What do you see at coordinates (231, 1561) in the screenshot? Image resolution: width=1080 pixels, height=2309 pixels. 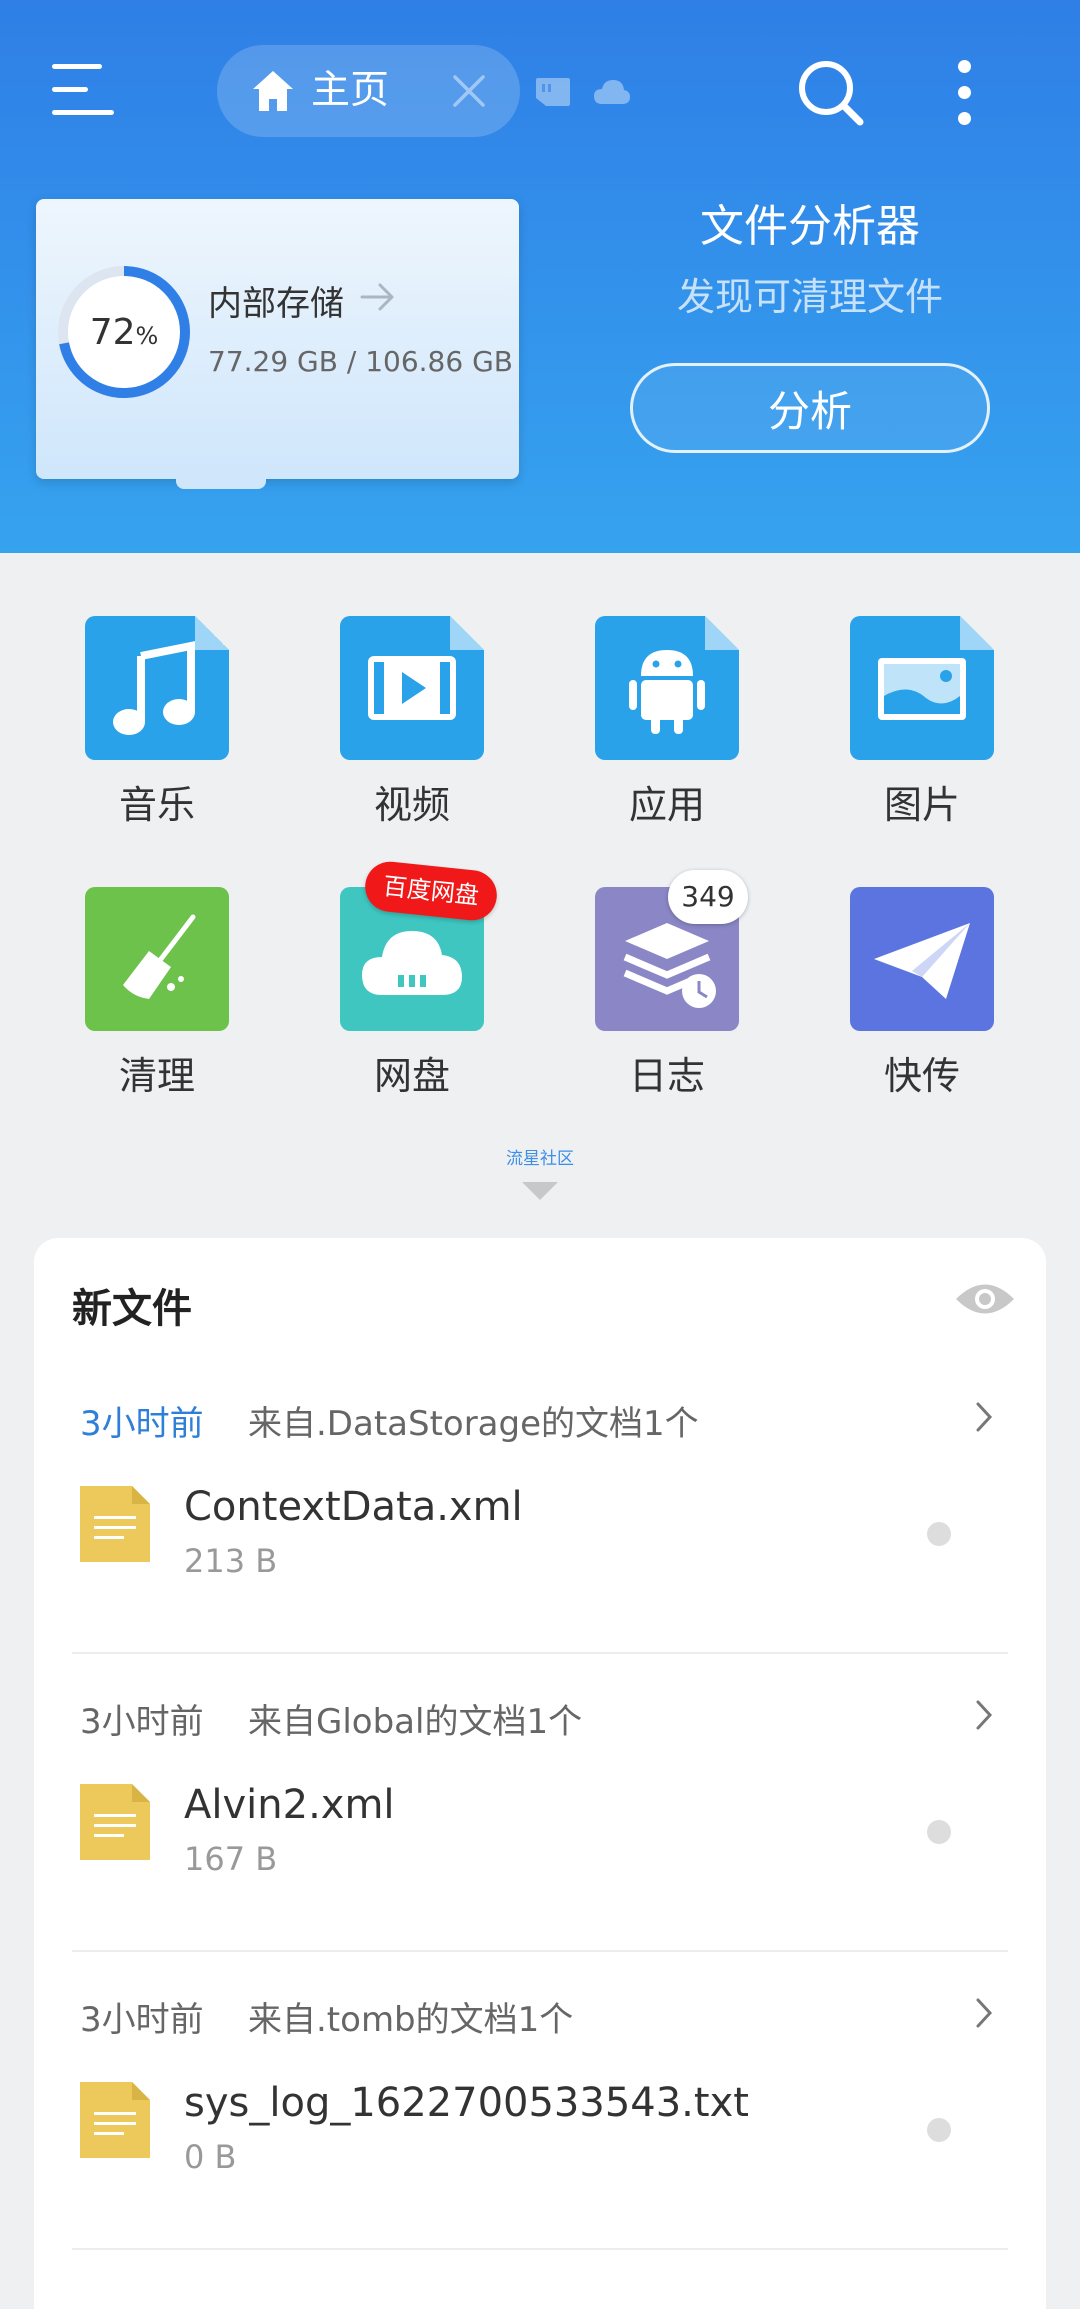 I see `file-size: 213 B` at bounding box center [231, 1561].